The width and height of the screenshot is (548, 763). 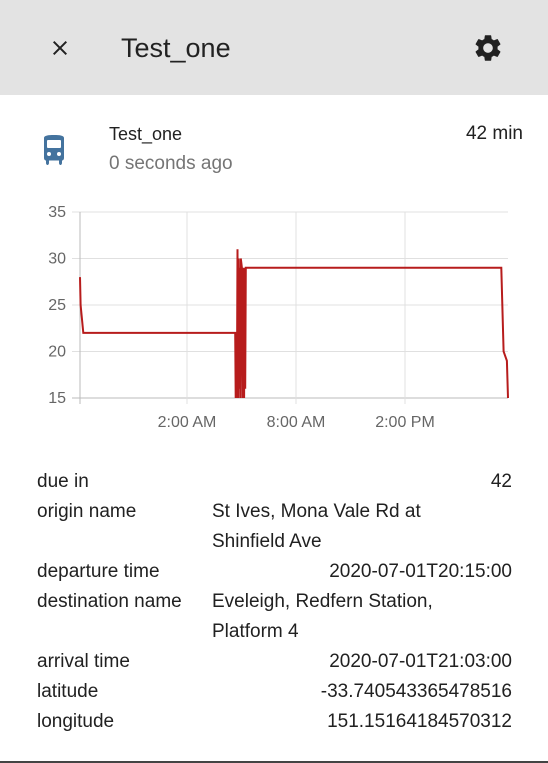 I want to click on attribute-row: latitude -33.740543365478516, so click(x=274, y=692).